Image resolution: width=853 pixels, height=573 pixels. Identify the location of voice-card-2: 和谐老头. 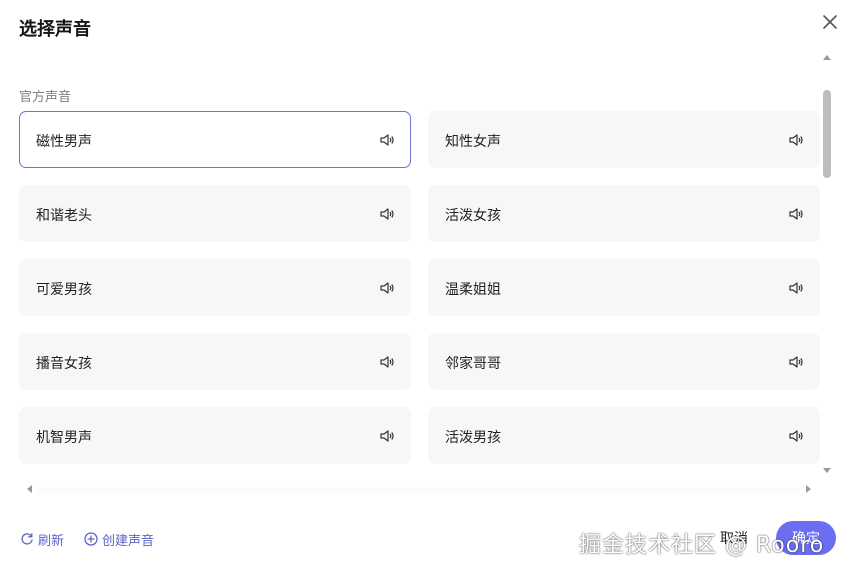
(215, 213).